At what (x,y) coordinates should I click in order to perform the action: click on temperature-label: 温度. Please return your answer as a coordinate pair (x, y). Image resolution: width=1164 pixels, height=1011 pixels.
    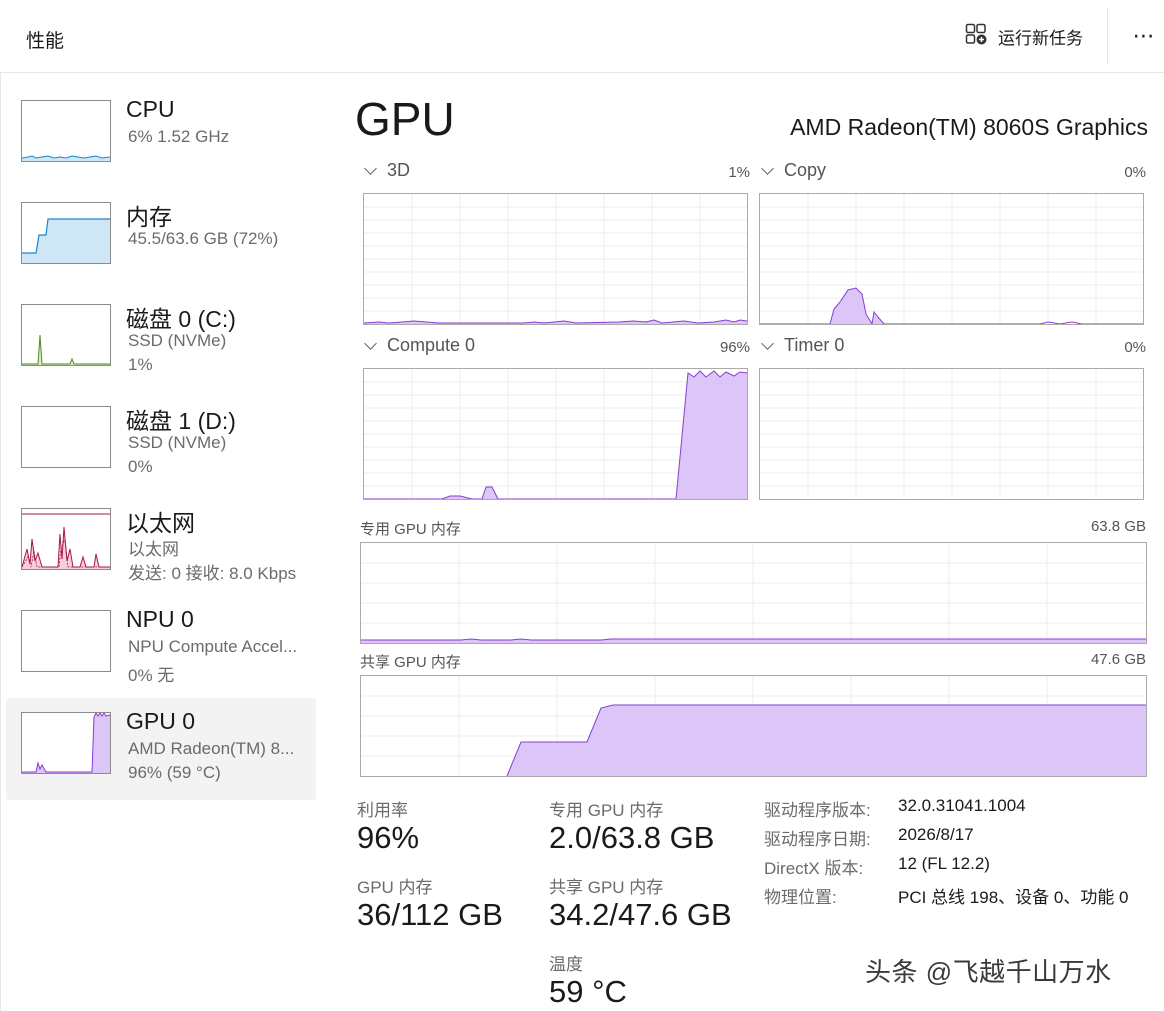
    Looking at the image, I should click on (566, 964).